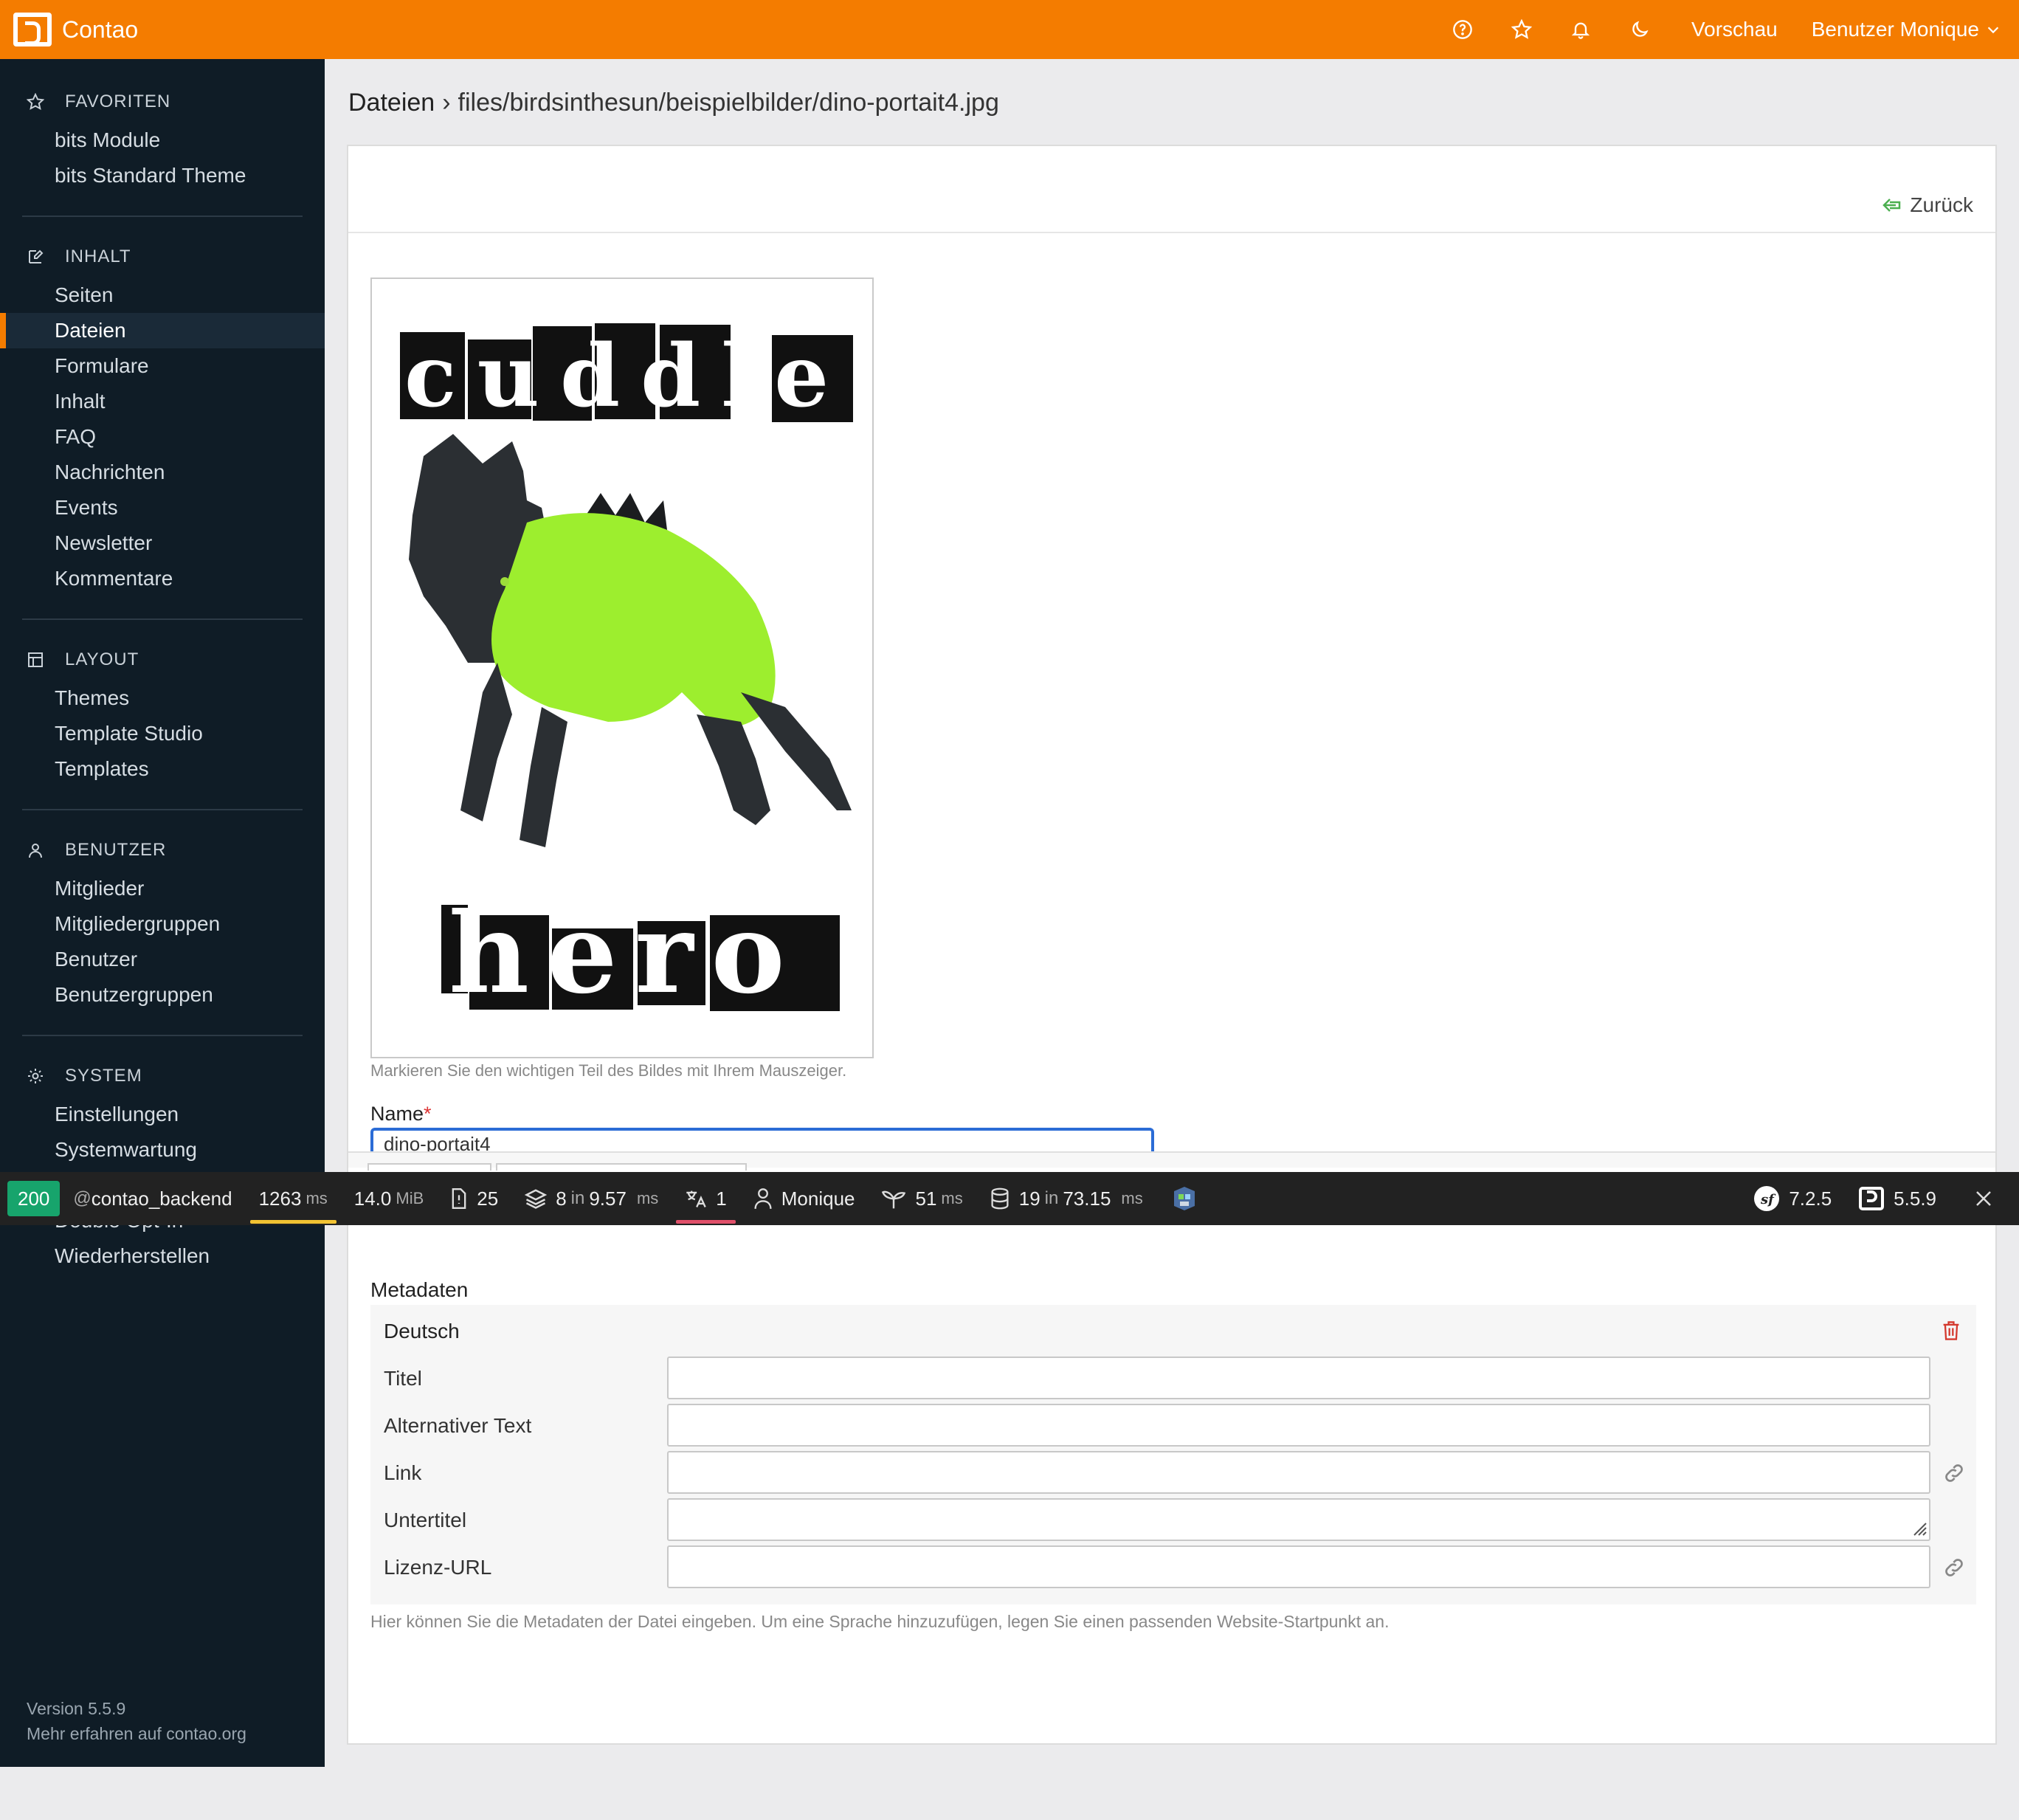  Describe the element at coordinates (162, 402) in the screenshot. I see `sidebar-item-inhalt: Inhalt` at that location.